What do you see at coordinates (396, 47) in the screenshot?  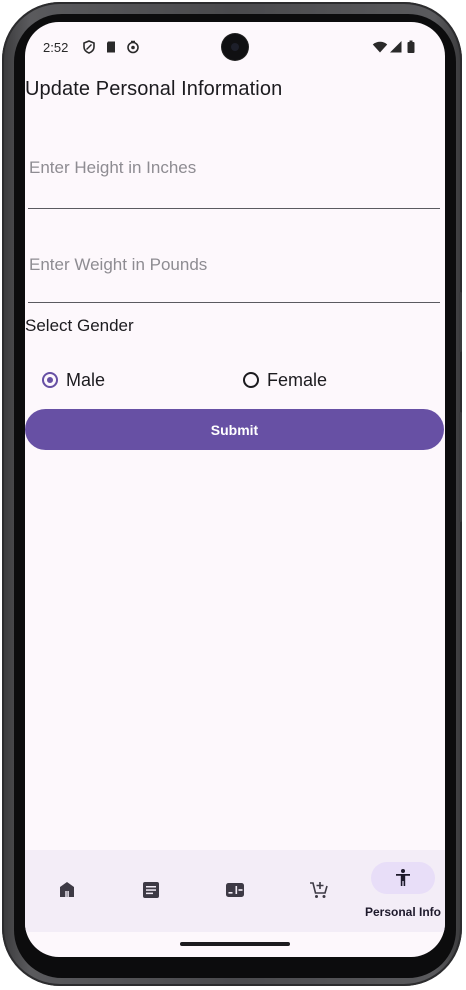 I see `signal-icon` at bounding box center [396, 47].